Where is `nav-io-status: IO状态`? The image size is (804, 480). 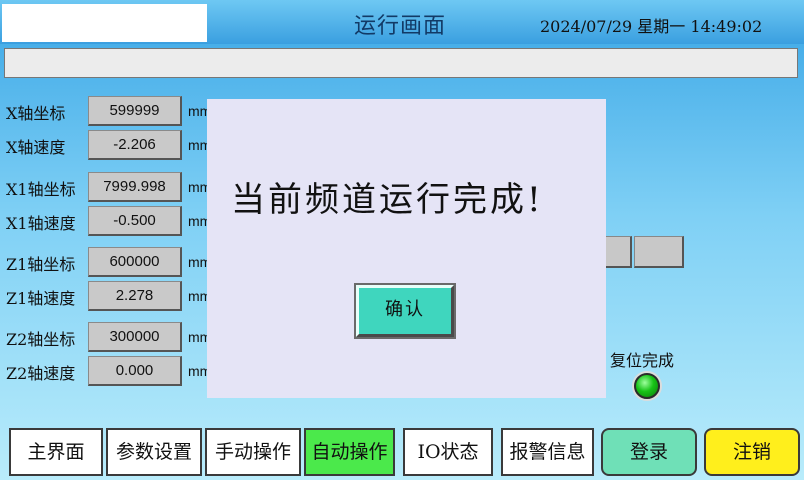
nav-io-status: IO状态 is located at coordinates (448, 452).